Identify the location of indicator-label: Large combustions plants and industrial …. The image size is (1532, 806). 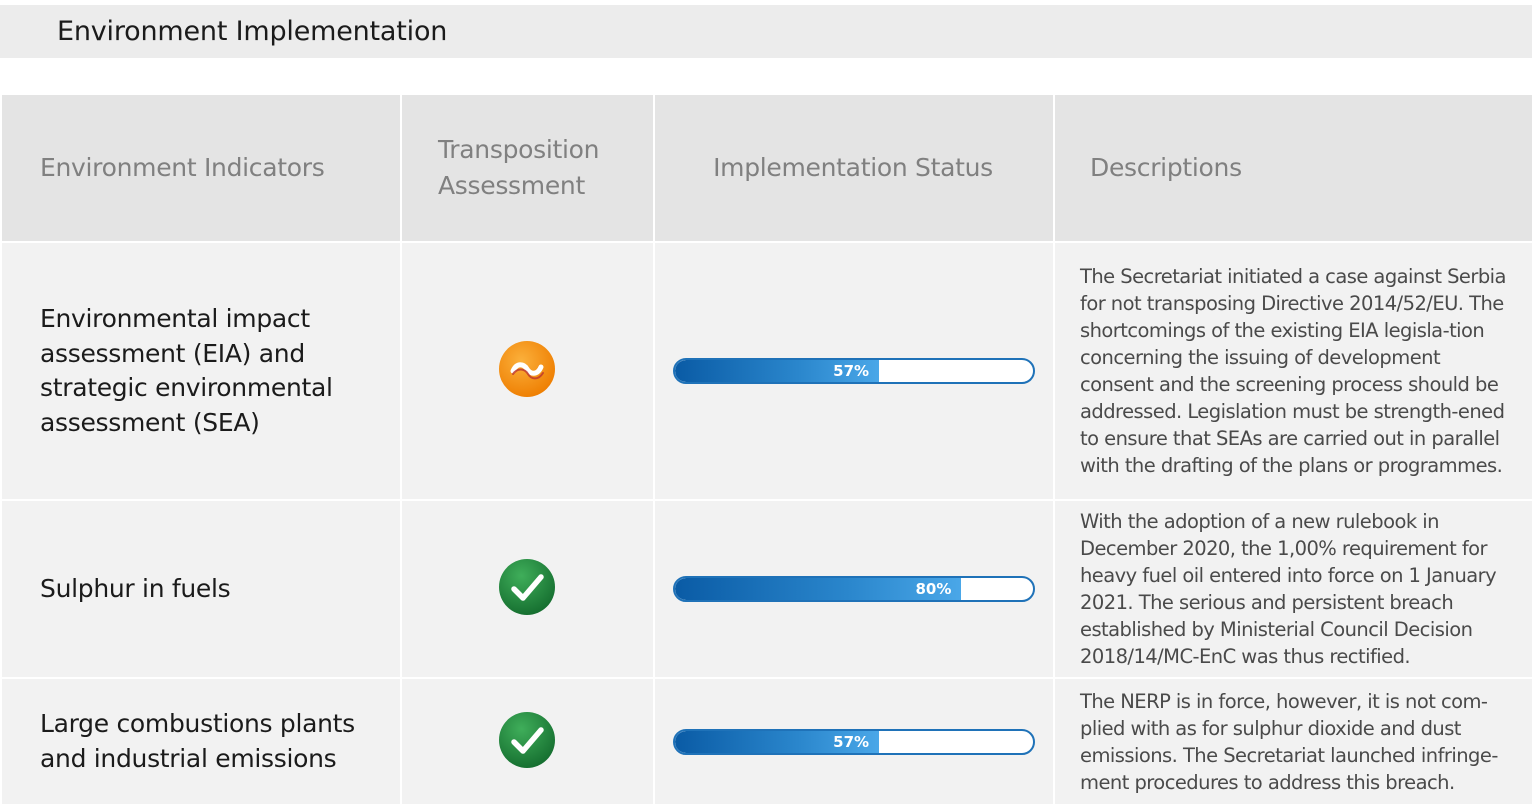
(197, 741).